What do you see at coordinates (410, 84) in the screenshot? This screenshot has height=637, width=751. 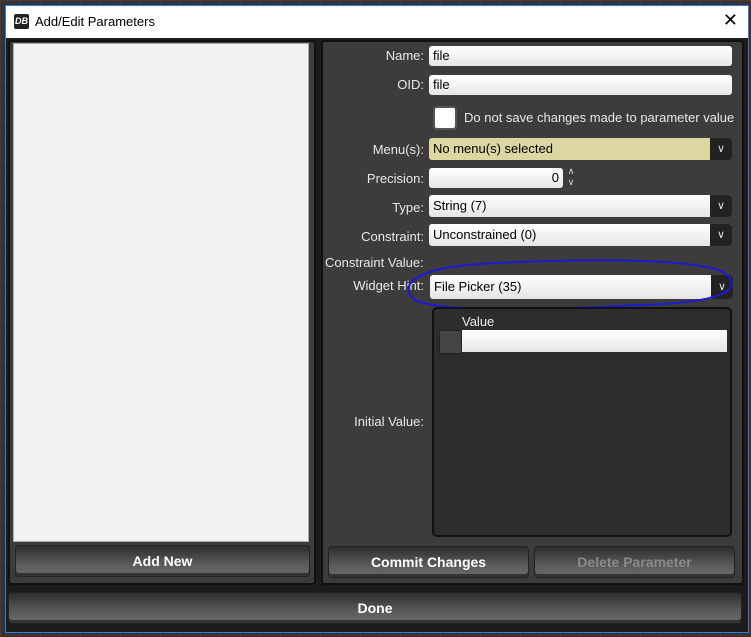 I see `oid-label: OID:` at bounding box center [410, 84].